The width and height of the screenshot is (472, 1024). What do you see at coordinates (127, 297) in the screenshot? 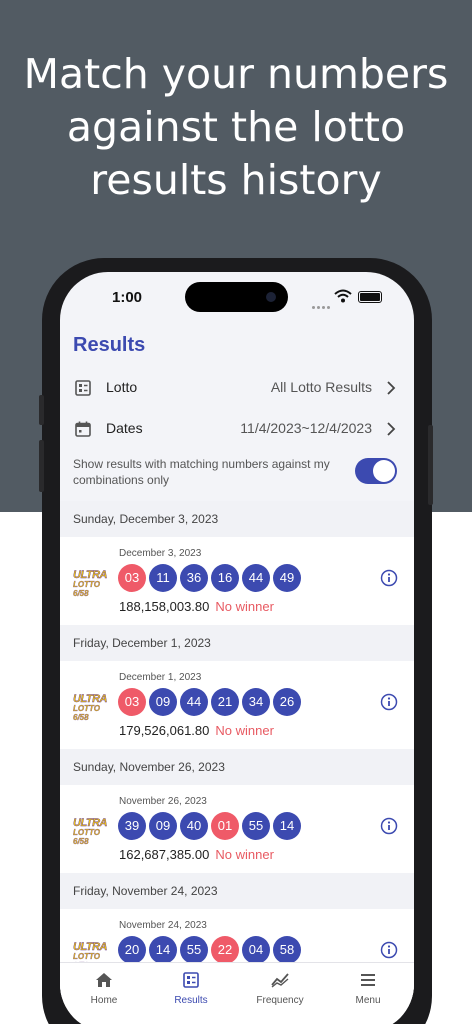
I see `status-time: 1:00` at bounding box center [127, 297].